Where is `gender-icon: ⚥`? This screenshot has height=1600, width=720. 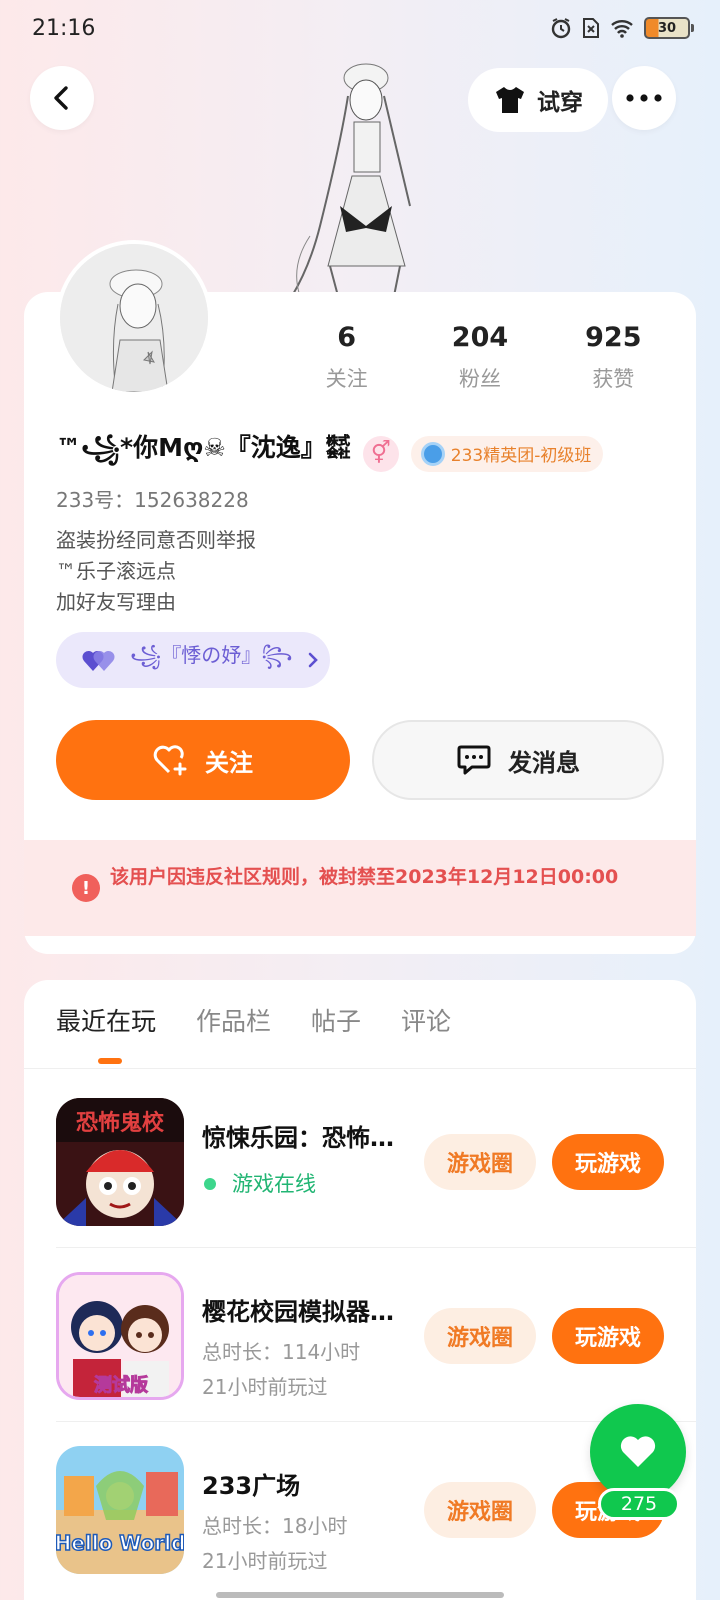
gender-icon: ⚥ is located at coordinates (380, 453).